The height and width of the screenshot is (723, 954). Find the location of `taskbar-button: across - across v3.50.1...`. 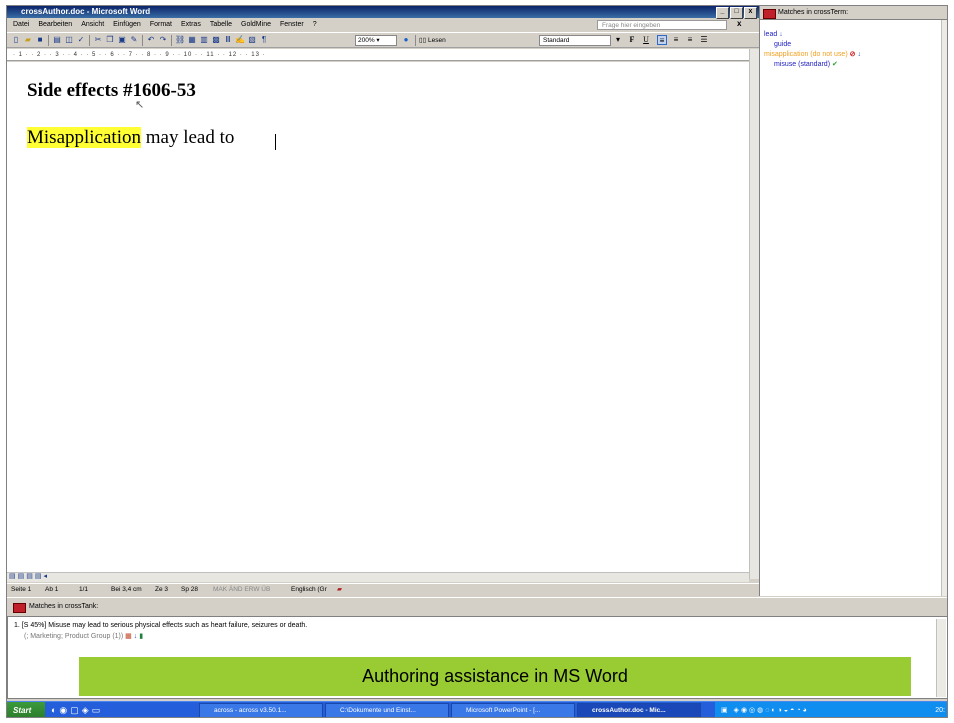

taskbar-button: across - across v3.50.1... is located at coordinates (261, 710).